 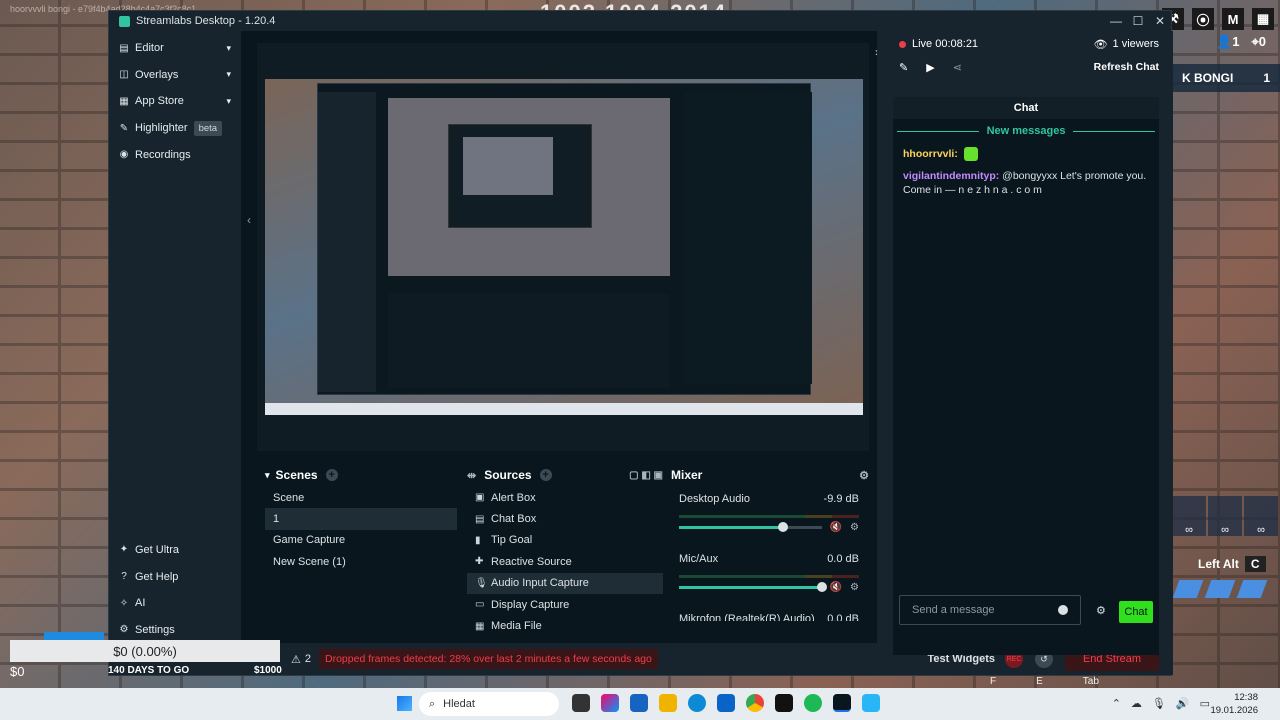 I want to click on chat-settings-gear-icon: ⚙, so click(x=1101, y=610).